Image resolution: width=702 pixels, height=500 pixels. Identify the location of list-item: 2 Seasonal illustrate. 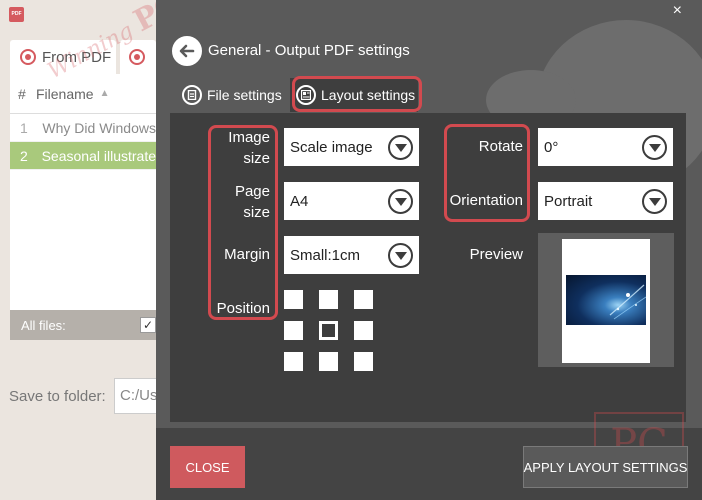
(83, 156).